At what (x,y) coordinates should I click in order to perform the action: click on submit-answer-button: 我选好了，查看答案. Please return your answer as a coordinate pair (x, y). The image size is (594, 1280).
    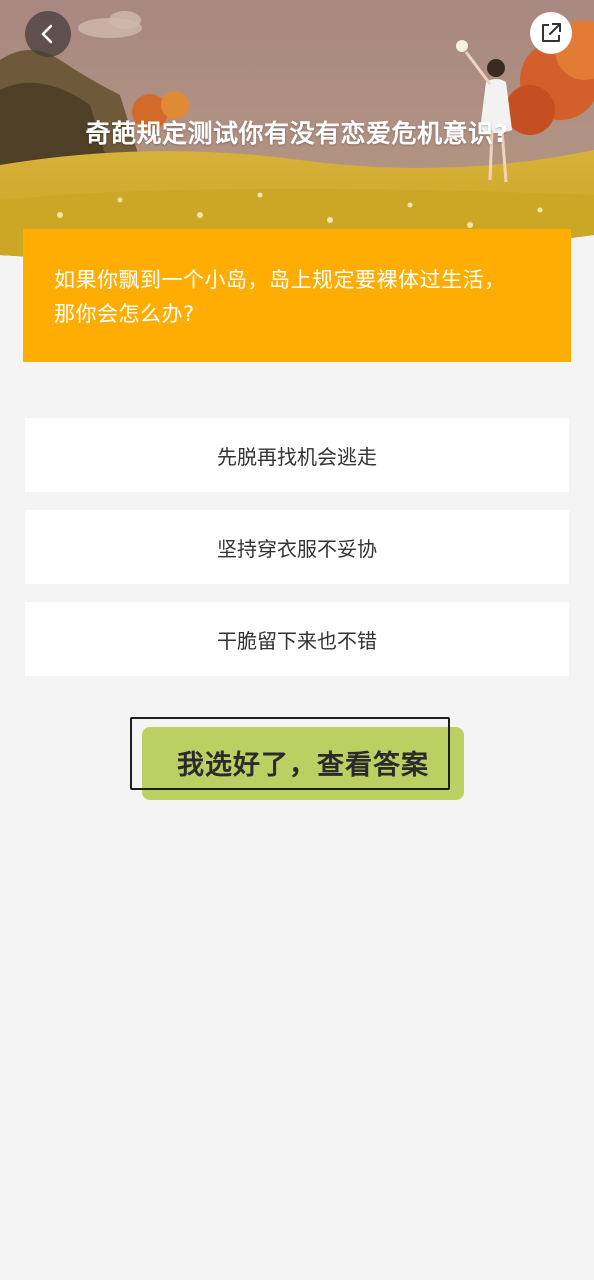
    Looking at the image, I should click on (297, 759).